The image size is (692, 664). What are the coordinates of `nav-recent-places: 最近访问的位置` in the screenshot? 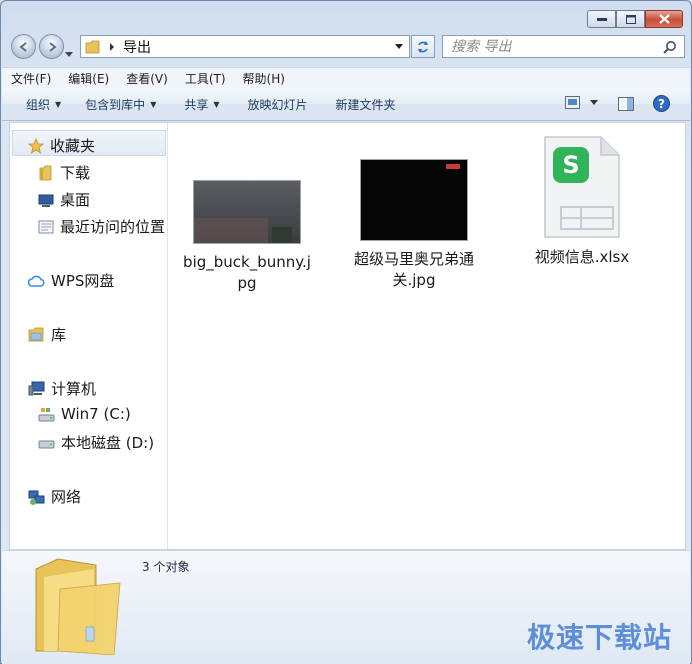 It's located at (101, 226).